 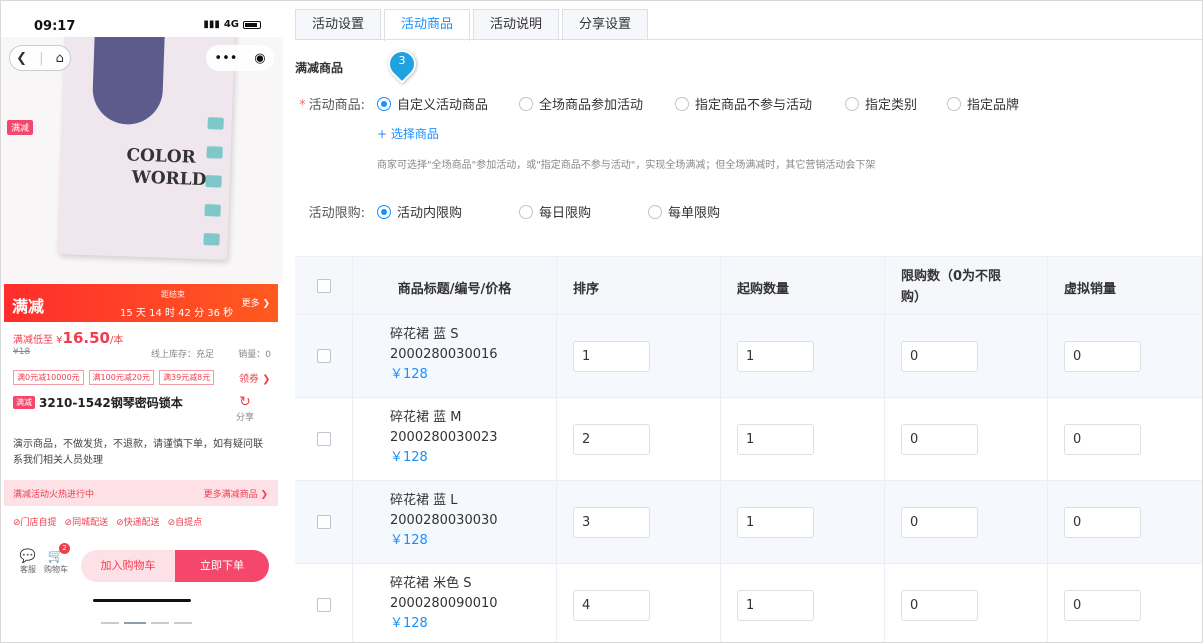 What do you see at coordinates (336, 105) in the screenshot?
I see `goods-label-text: 活动商品:` at bounding box center [336, 105].